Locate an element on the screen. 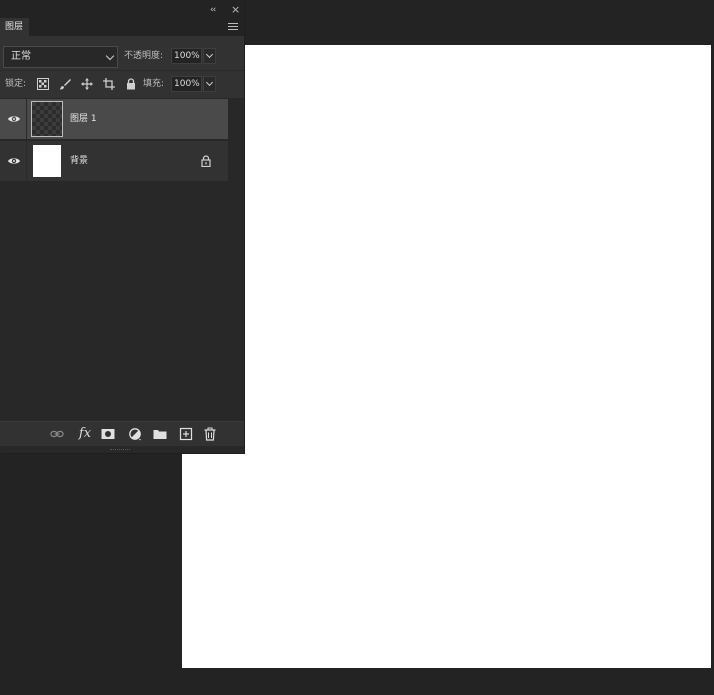 The width and height of the screenshot is (714, 695). lock-transparent-pixels-icon is located at coordinates (43, 84).